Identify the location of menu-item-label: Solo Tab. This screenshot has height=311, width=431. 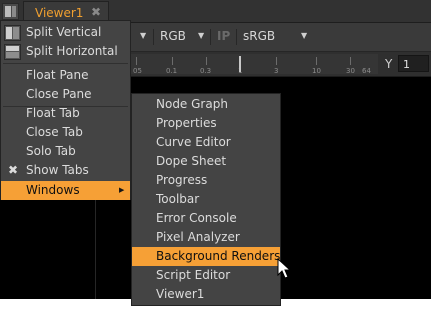
(51, 151).